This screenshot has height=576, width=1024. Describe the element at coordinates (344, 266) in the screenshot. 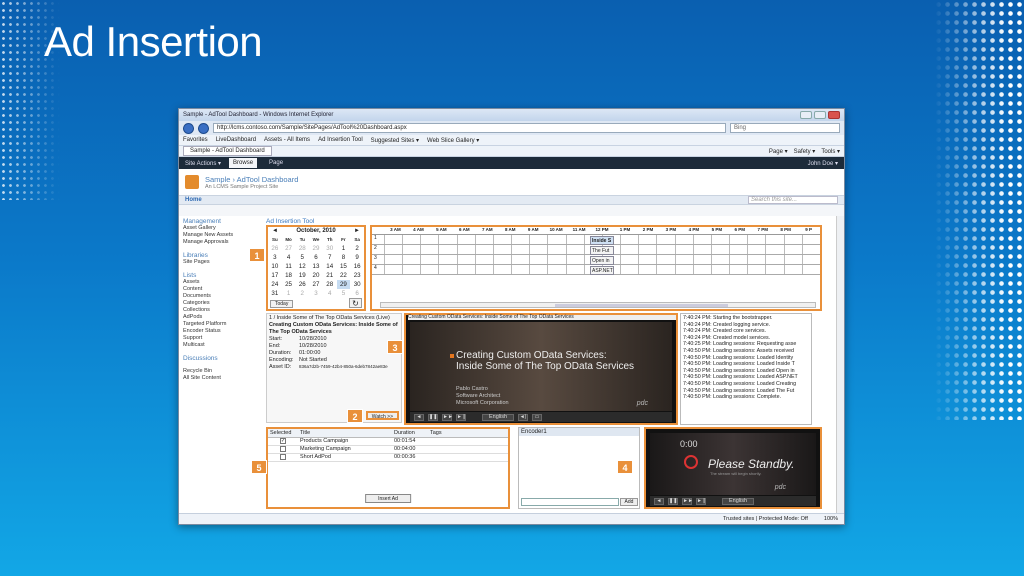

I see `calendar-day: 15` at that location.